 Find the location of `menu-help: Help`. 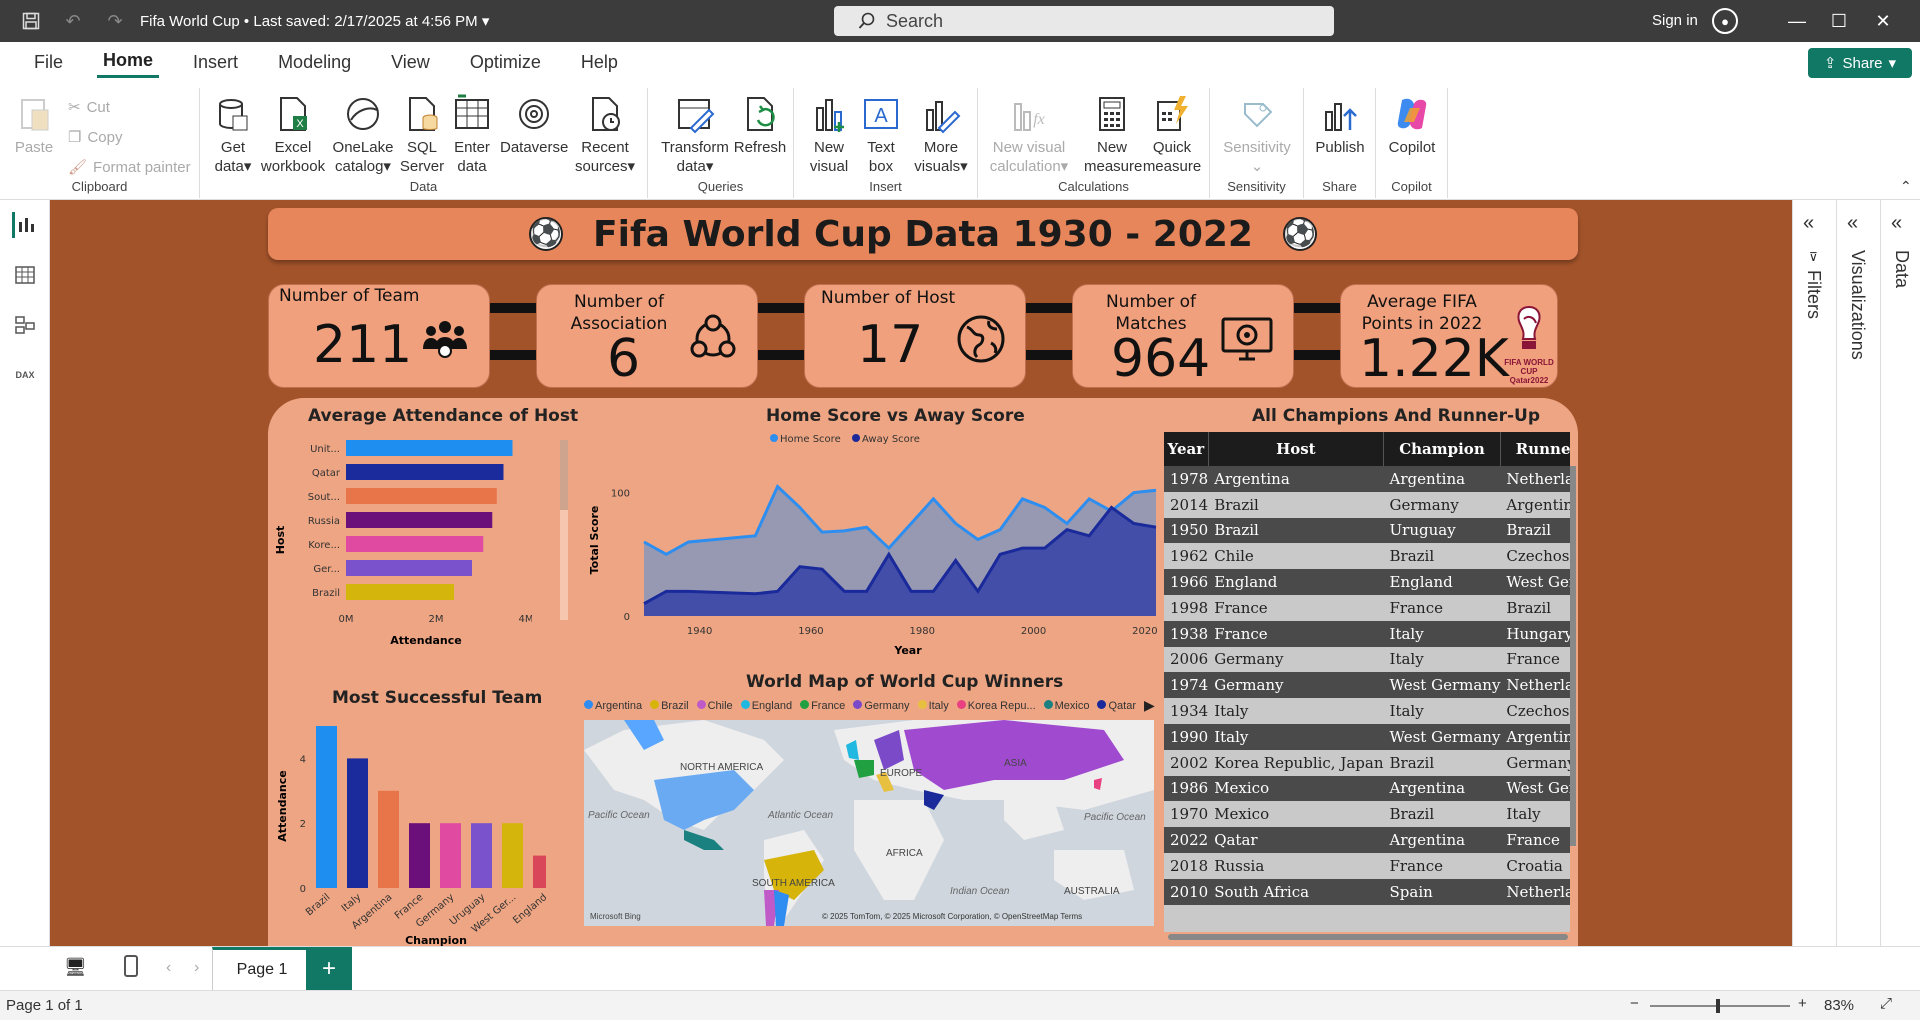

menu-help: Help is located at coordinates (599, 62).